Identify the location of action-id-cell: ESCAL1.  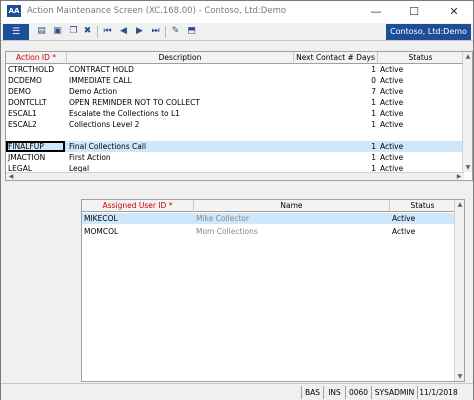
(36, 113).